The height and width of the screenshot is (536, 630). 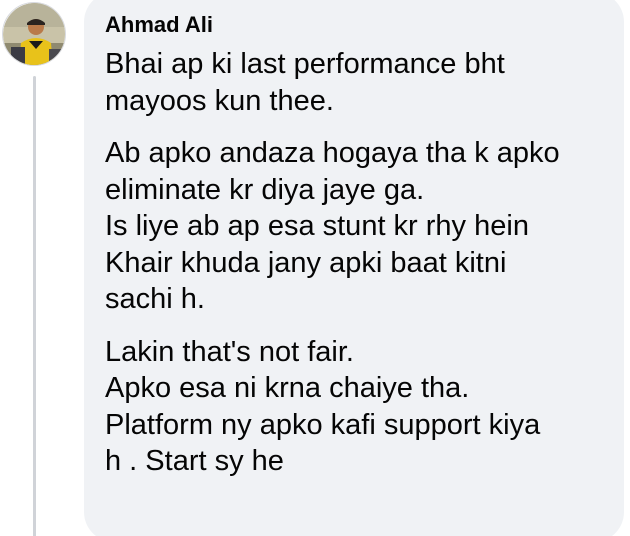 What do you see at coordinates (194, 461) in the screenshot?
I see `comment-line: h . Start sy he` at bounding box center [194, 461].